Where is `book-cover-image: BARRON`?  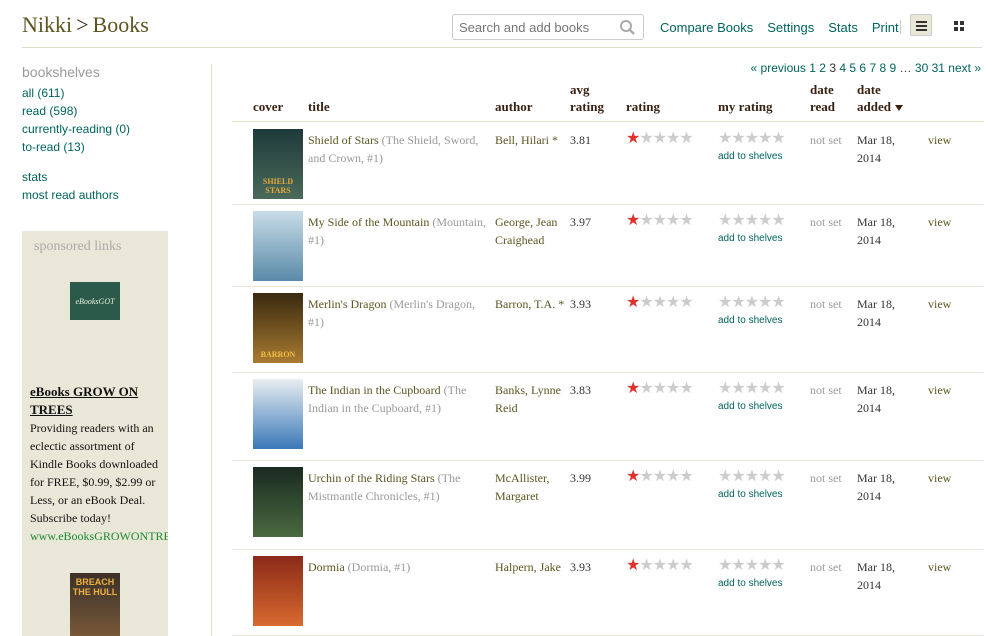
book-cover-image: BARRON is located at coordinates (278, 328).